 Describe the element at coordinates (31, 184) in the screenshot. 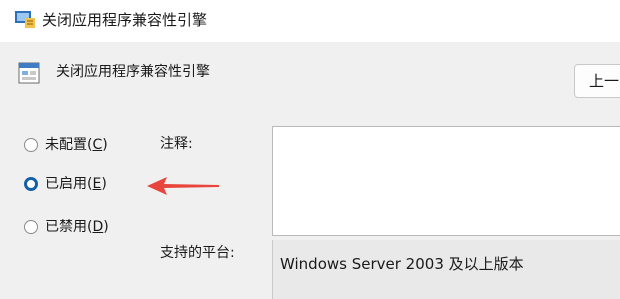

I see `radio-enabled-circle` at that location.